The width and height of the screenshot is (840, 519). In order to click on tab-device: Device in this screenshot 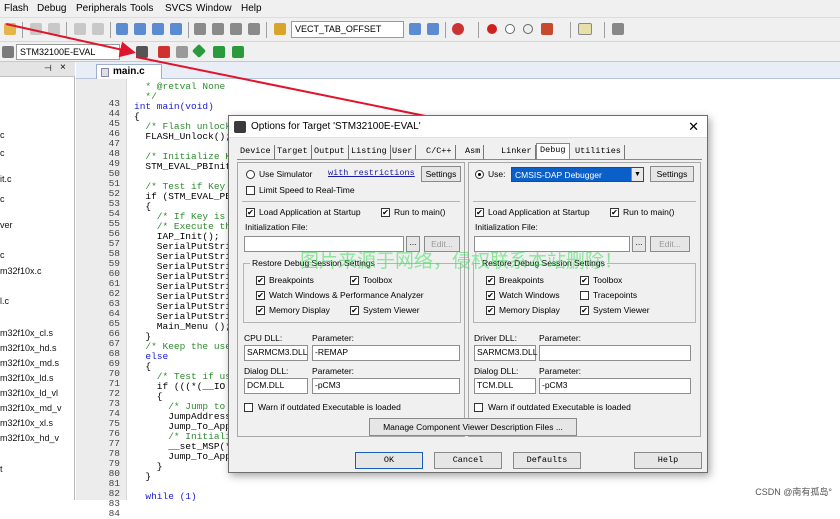, I will do `click(256, 152)`.